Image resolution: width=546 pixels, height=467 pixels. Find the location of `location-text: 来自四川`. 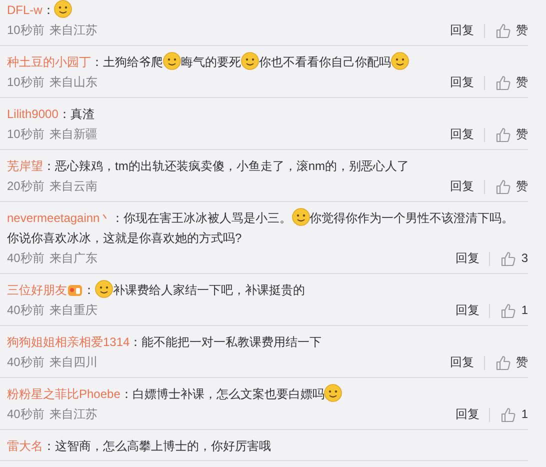

location-text: 来自四川 is located at coordinates (73, 362).